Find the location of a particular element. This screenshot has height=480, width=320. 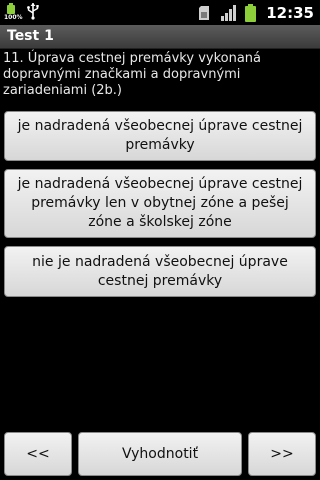

clock: 12:35 is located at coordinates (290, 12).